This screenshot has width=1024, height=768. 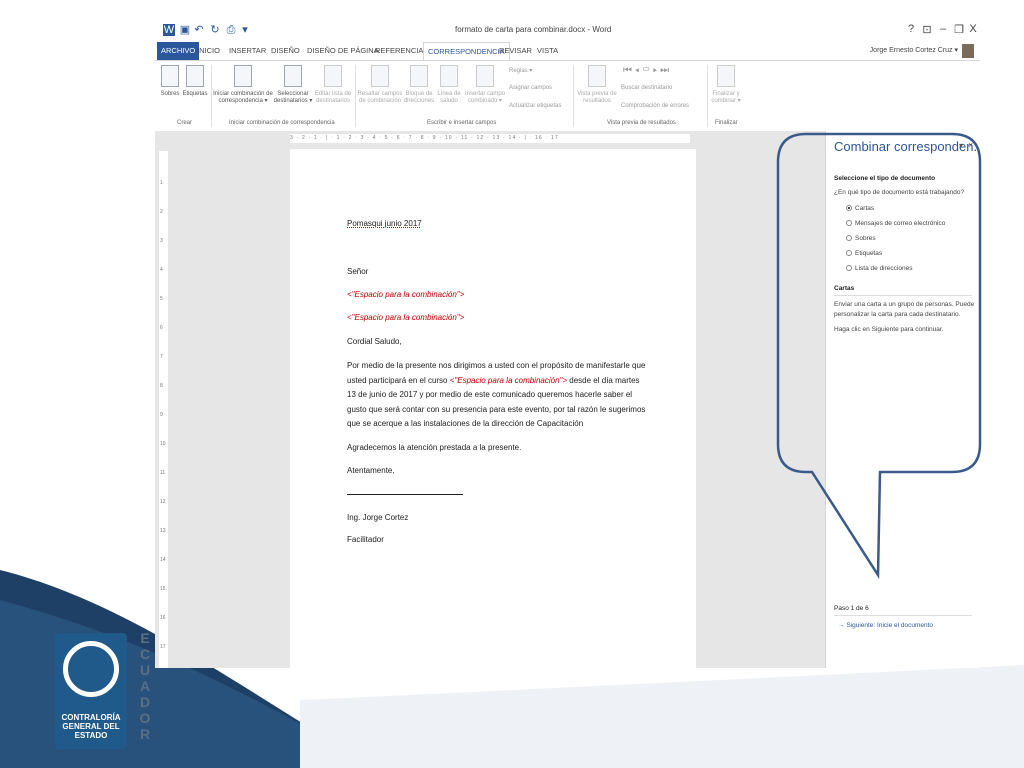 I want to click on envelope-icon, so click(x=170, y=76).